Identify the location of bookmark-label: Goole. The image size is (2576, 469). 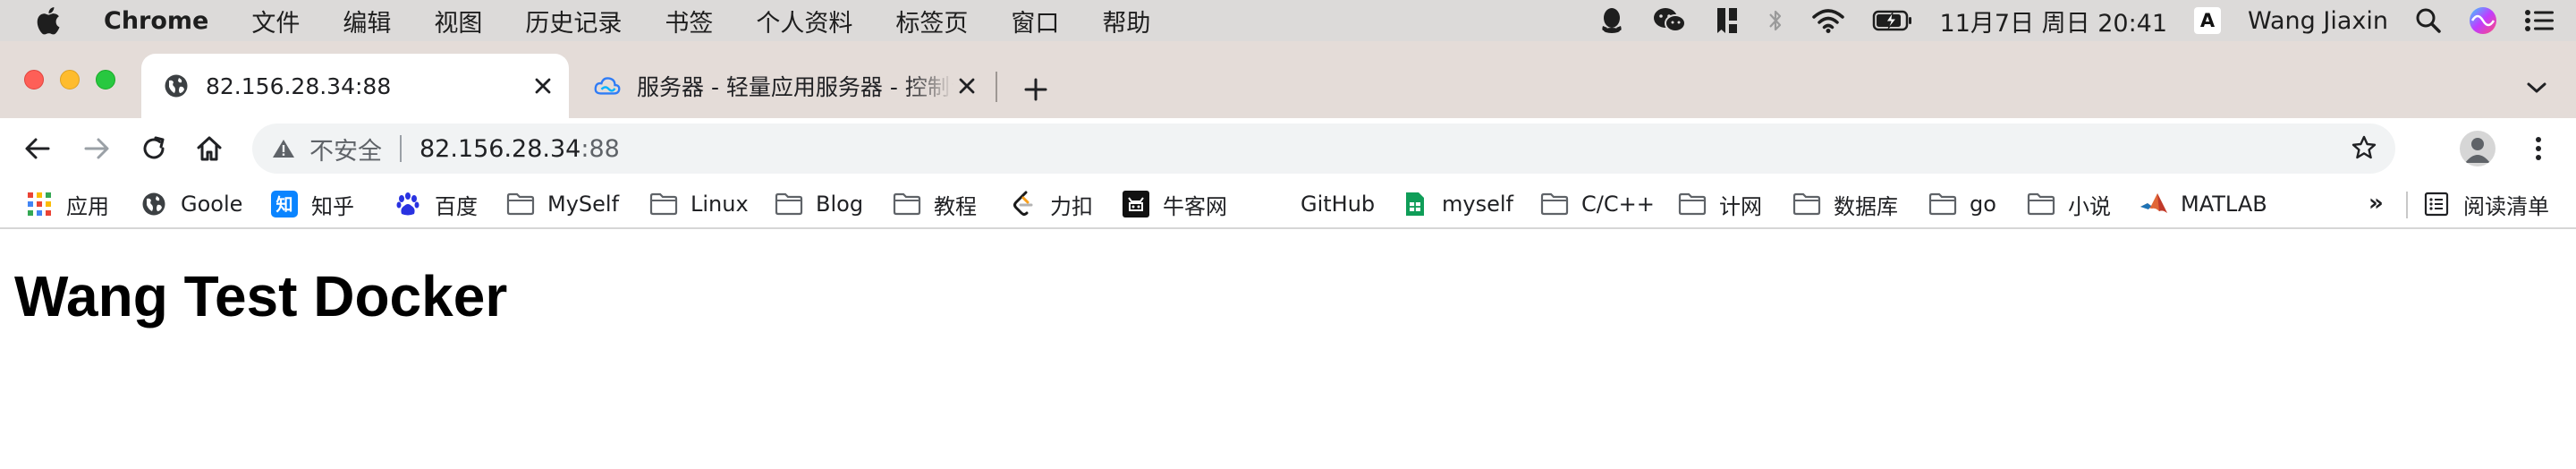
(212, 204).